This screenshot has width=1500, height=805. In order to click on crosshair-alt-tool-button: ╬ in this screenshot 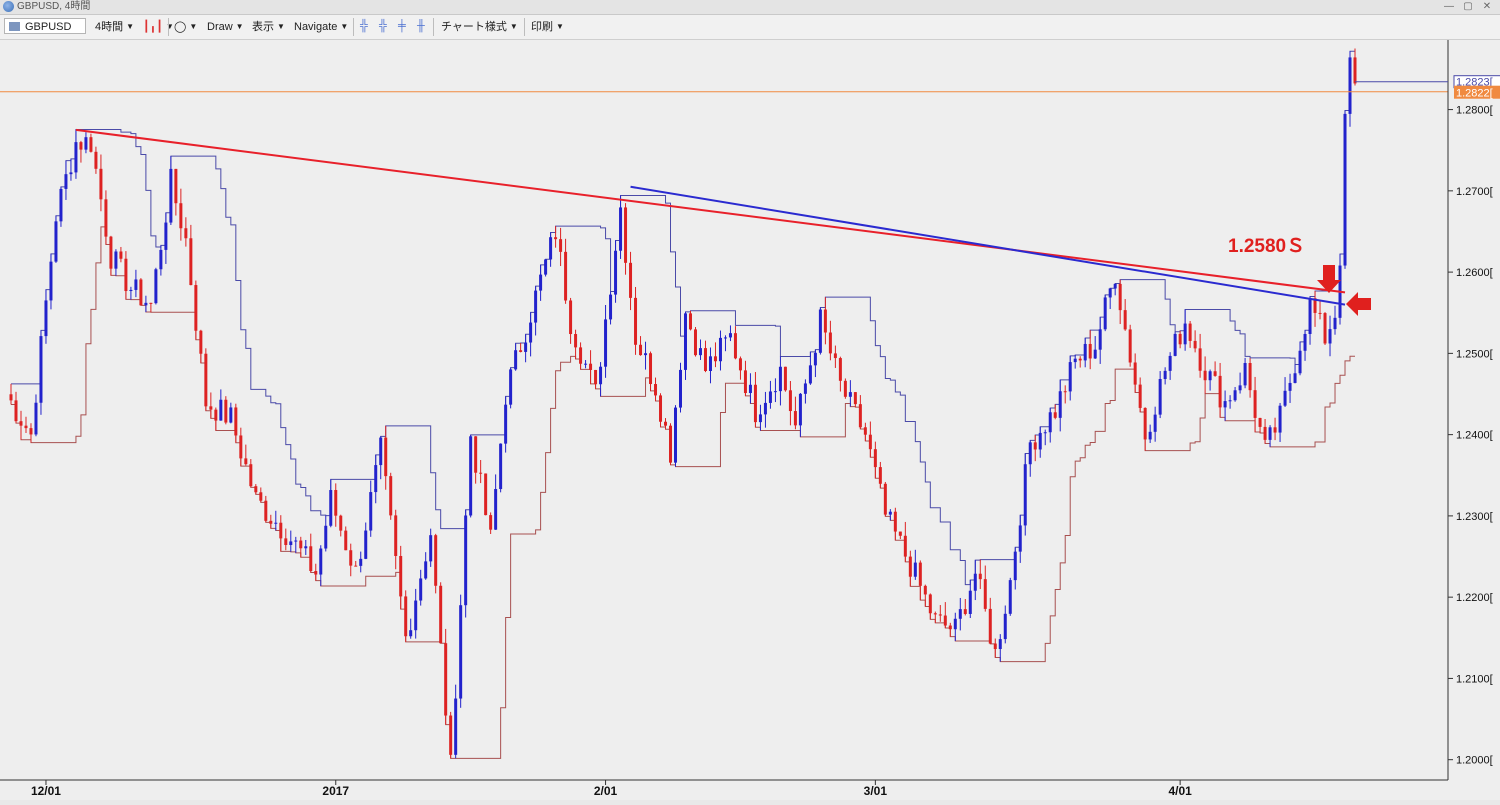, I will do `click(383, 26)`.